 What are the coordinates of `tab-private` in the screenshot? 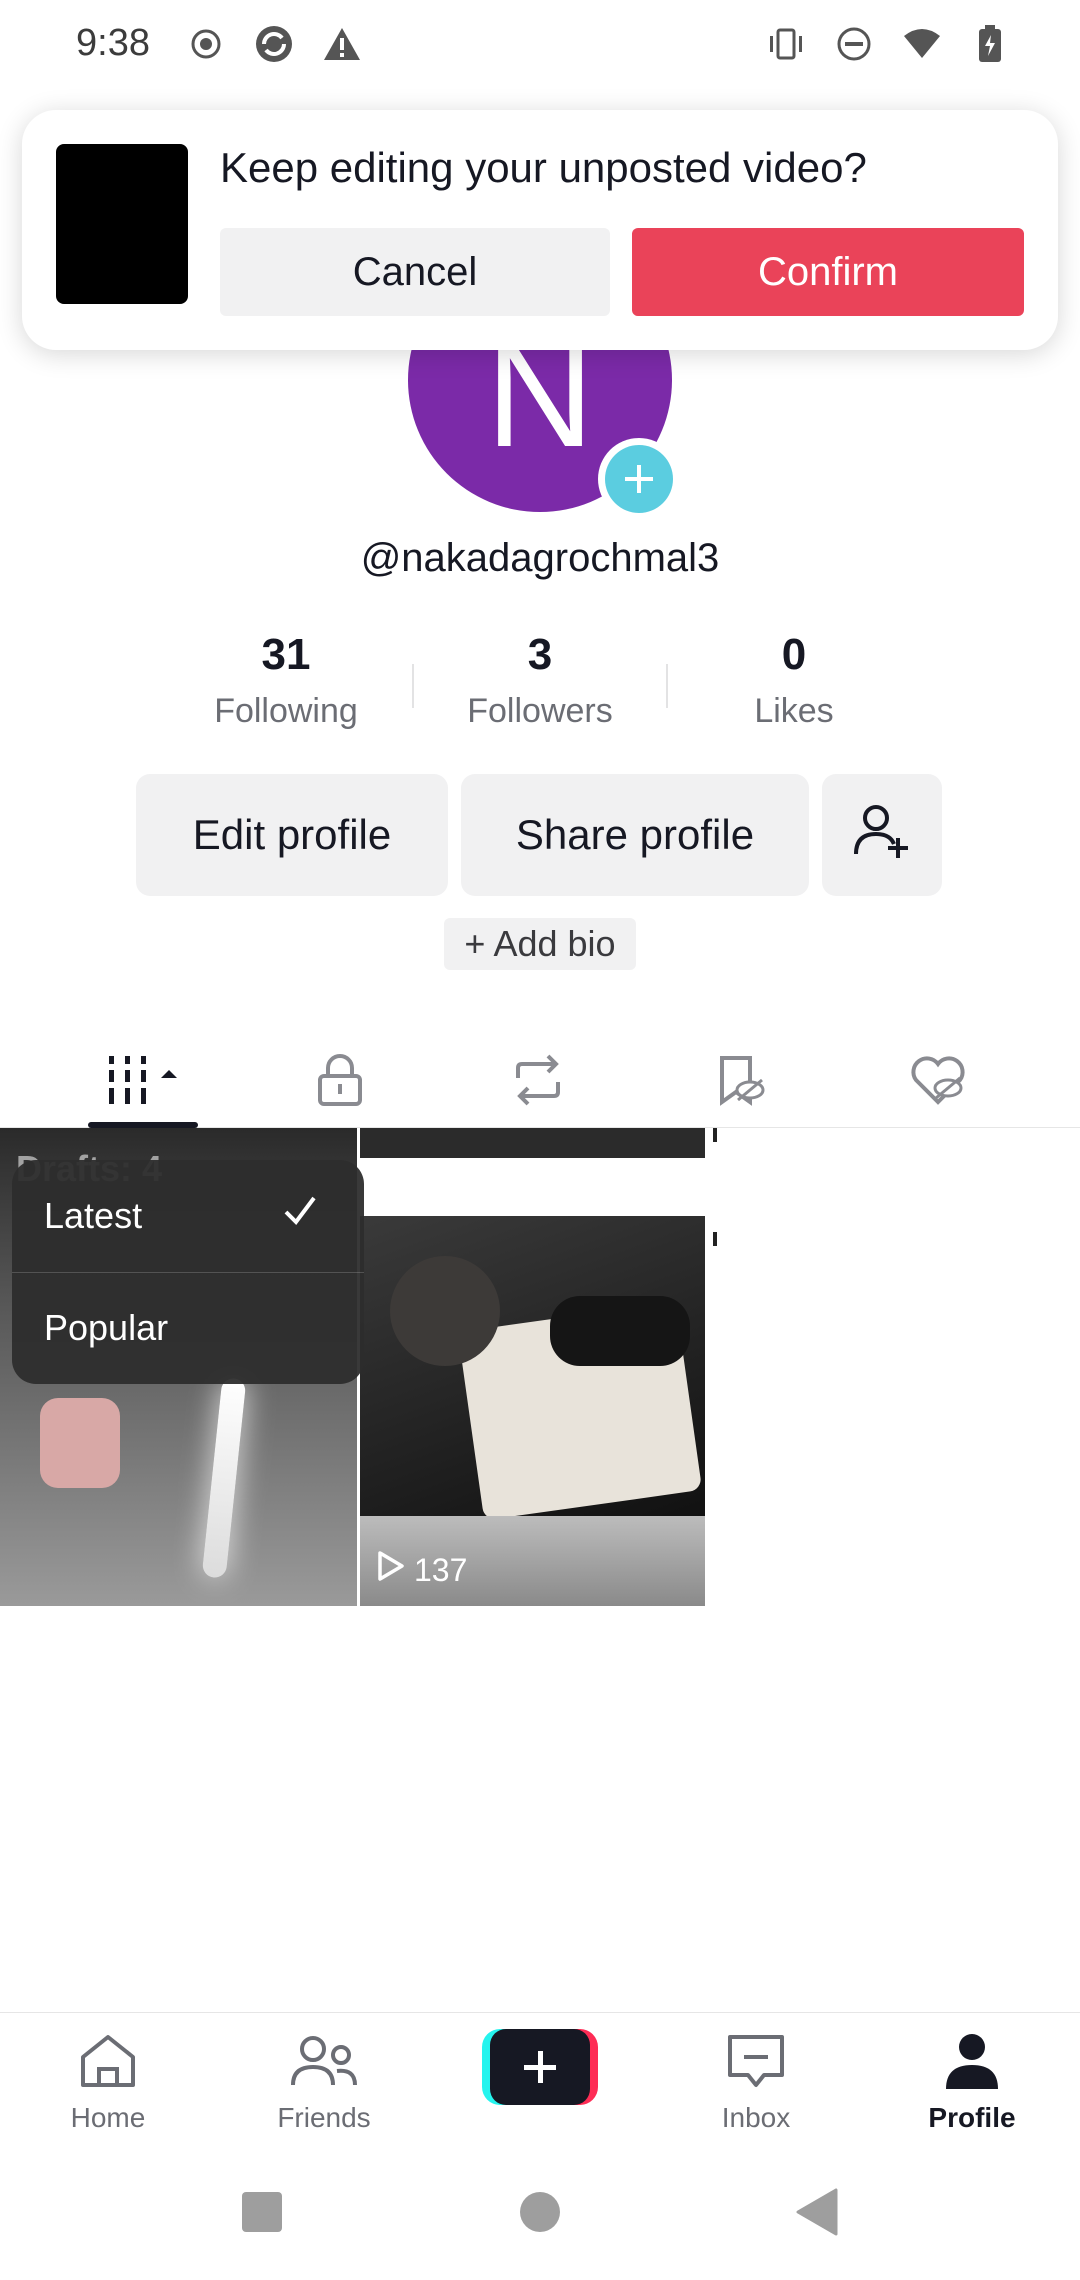 It's located at (340, 1082).